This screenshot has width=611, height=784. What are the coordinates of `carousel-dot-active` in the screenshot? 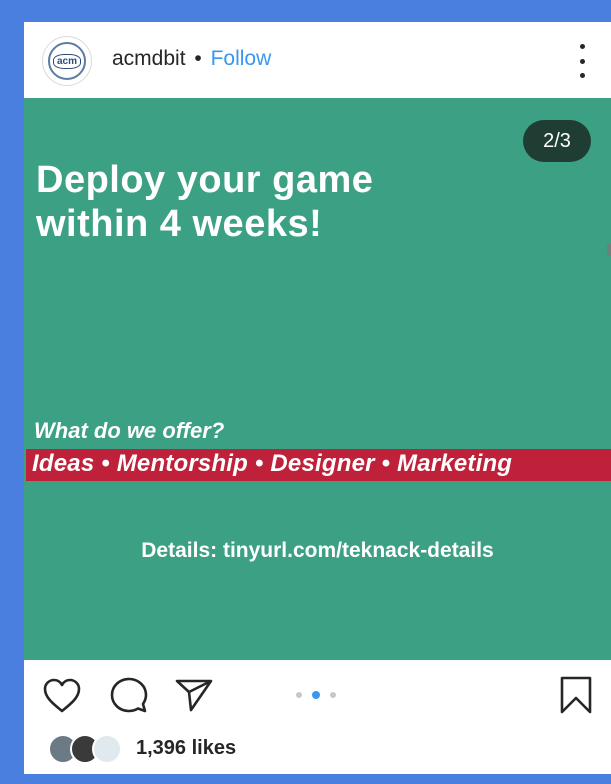 It's located at (316, 695).